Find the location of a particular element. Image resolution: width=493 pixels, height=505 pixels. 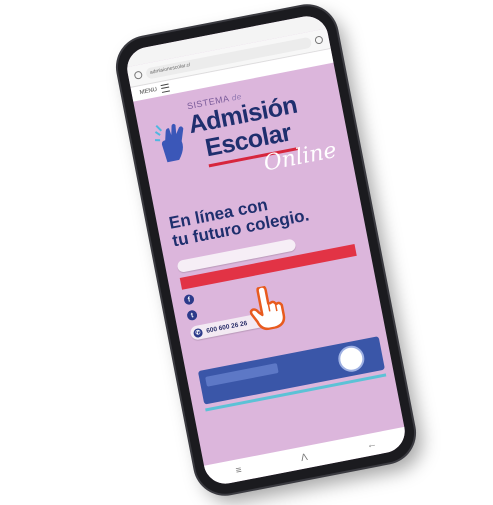

menu-label: MENU is located at coordinates (148, 91).